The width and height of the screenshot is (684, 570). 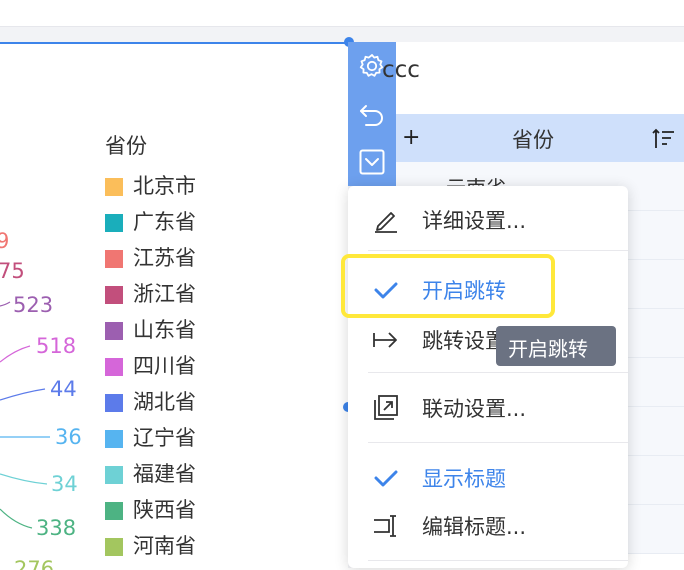 I want to click on legend-label: 四川省, so click(x=164, y=366).